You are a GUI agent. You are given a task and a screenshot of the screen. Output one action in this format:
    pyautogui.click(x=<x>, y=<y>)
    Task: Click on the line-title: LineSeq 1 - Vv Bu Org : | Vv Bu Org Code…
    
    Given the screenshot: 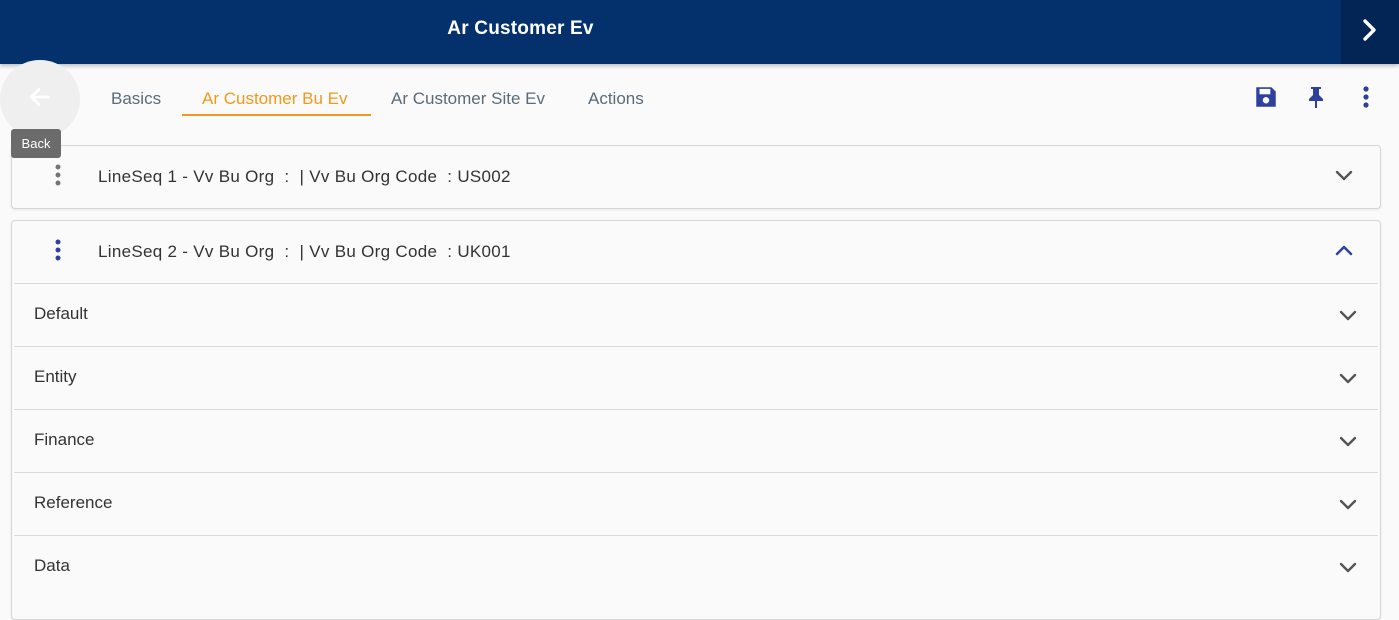 What is the action you would take?
    pyautogui.click(x=304, y=176)
    